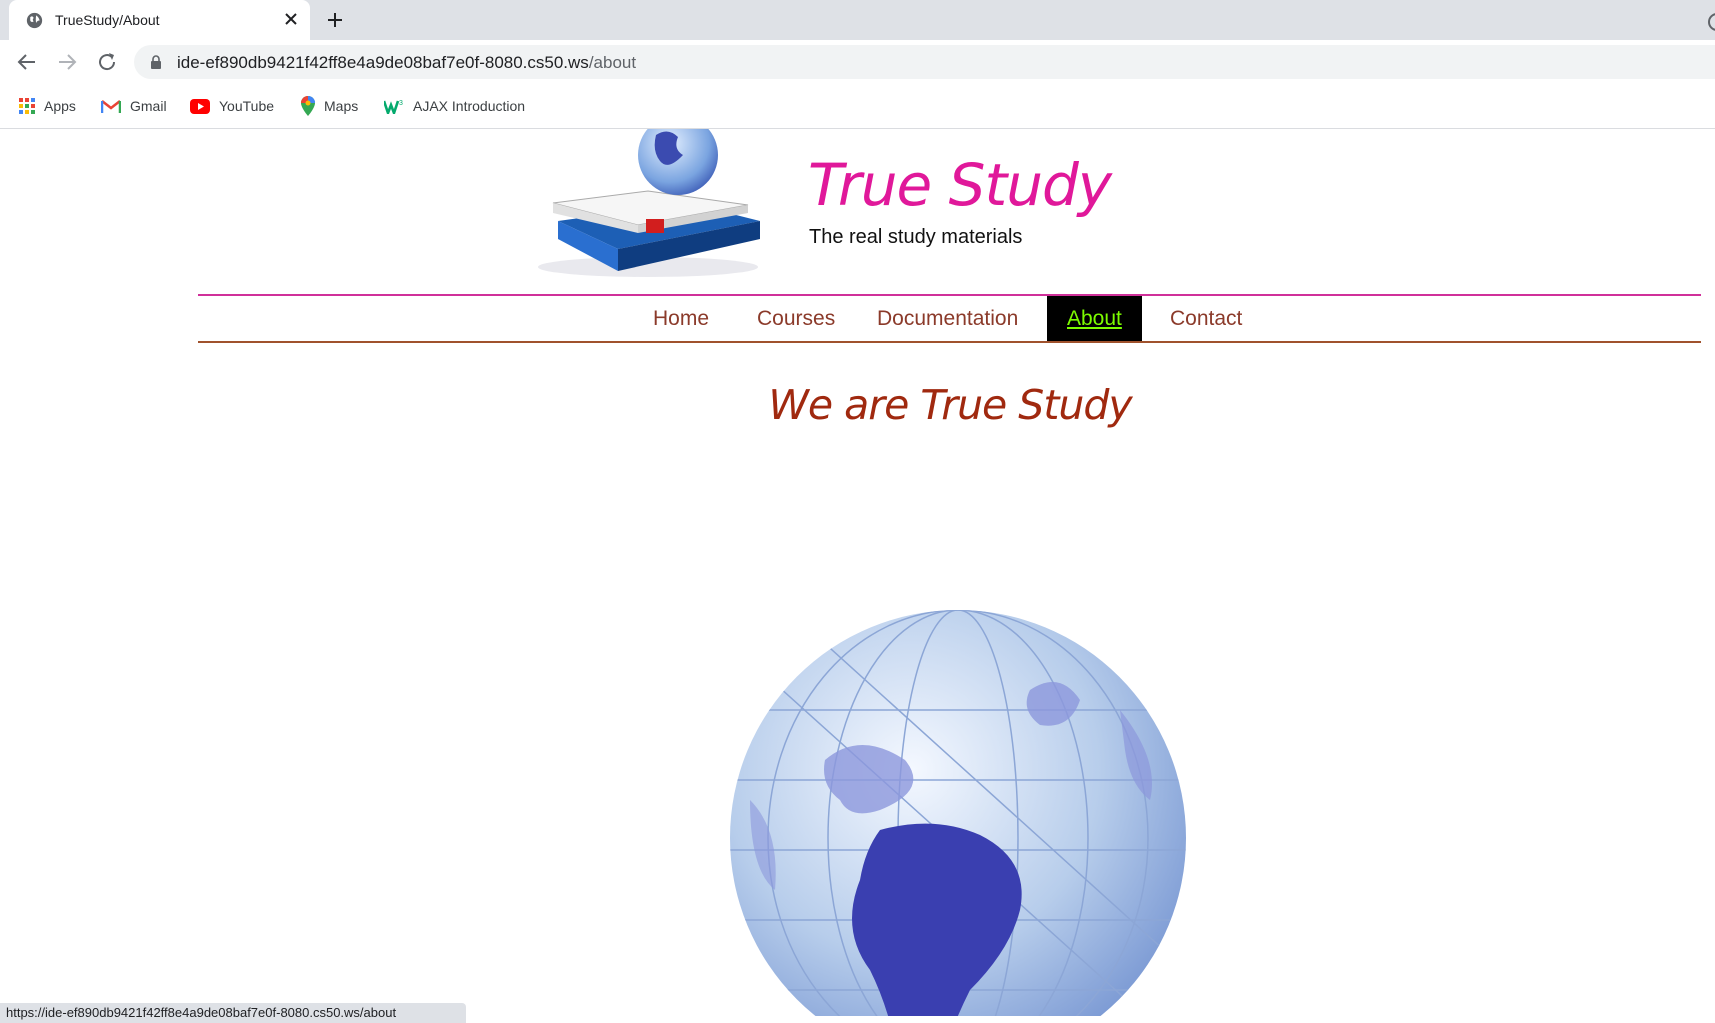  I want to click on book-globe-logo, so click(648, 205).